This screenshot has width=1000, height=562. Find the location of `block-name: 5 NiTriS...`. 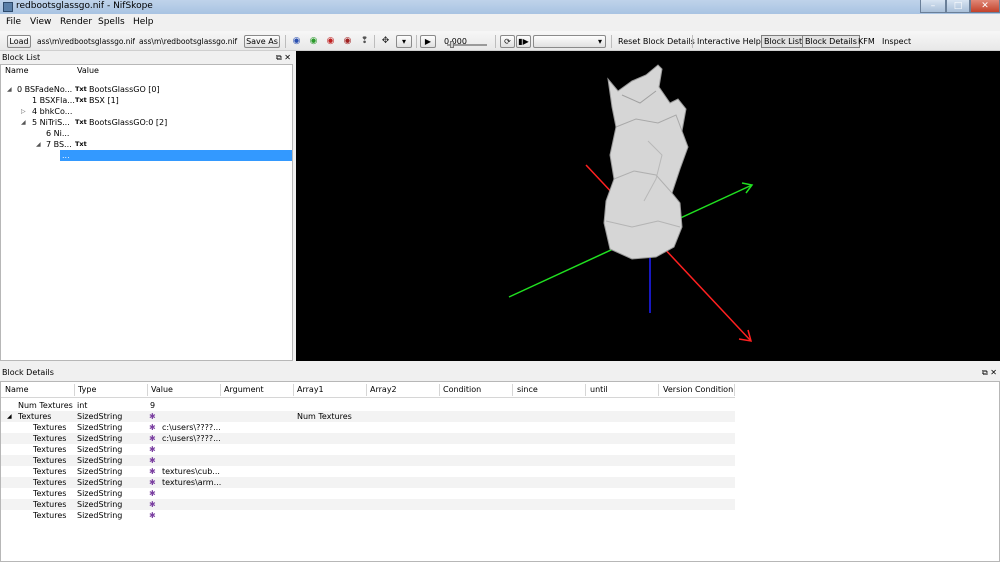

block-name: 5 NiTriS... is located at coordinates (51, 122).